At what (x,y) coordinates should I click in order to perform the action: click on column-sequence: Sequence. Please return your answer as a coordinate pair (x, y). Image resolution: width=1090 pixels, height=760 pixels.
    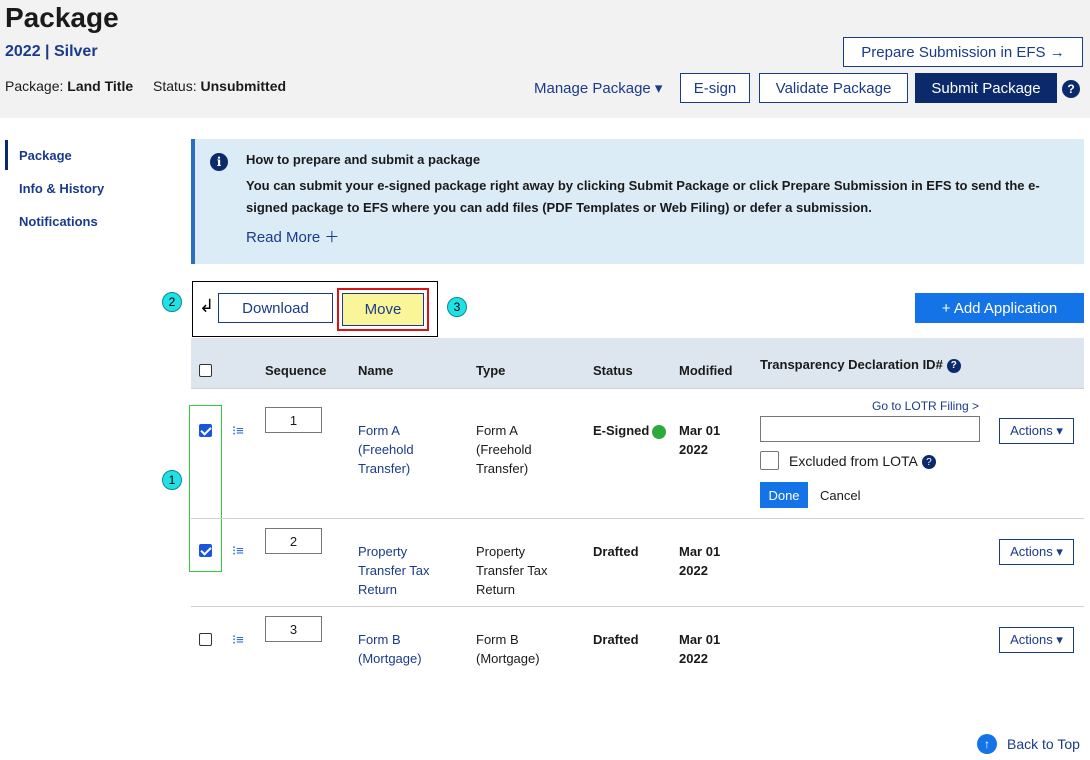
    Looking at the image, I should click on (296, 370).